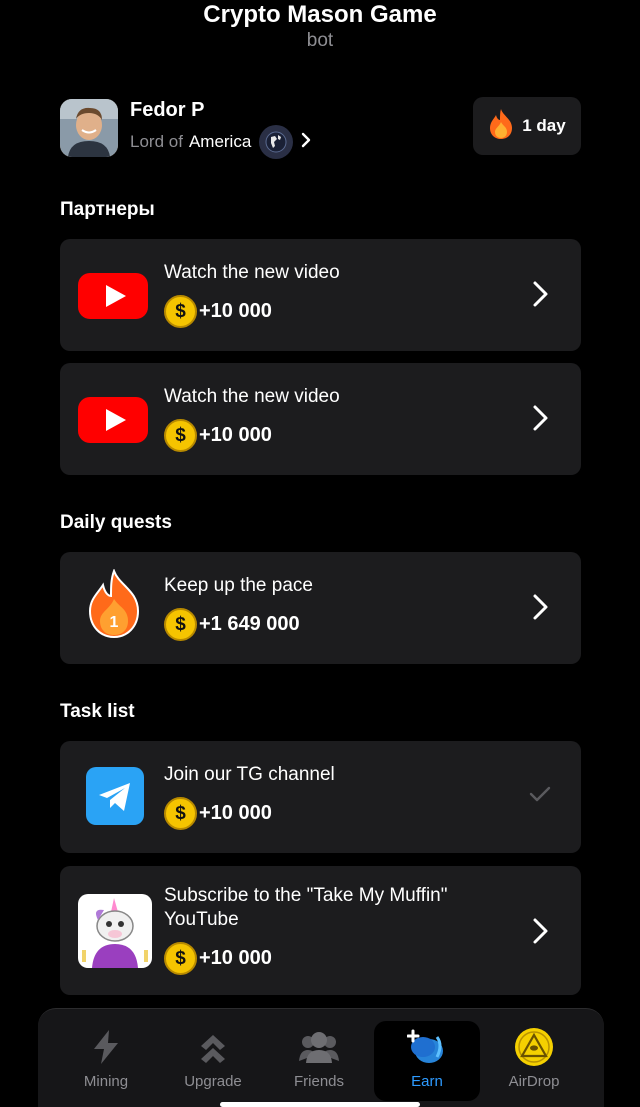 The image size is (640, 1107). I want to click on nav-upgrade: Upgrade, so click(213, 1061).